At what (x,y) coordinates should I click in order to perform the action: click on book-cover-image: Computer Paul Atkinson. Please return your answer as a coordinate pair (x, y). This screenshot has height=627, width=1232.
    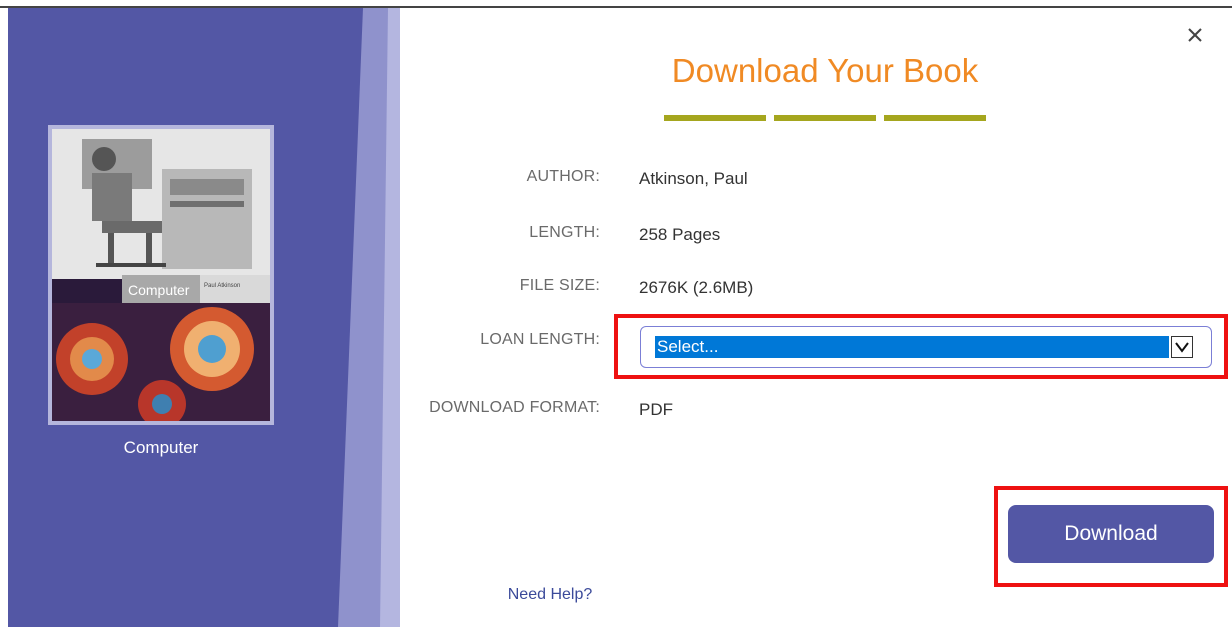
    Looking at the image, I should click on (161, 275).